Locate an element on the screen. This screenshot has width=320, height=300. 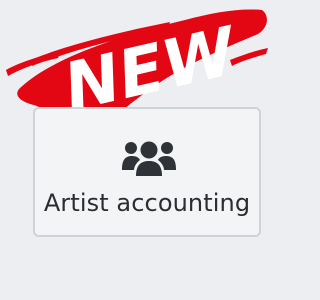
card-label: Artist accounting is located at coordinates (147, 203).